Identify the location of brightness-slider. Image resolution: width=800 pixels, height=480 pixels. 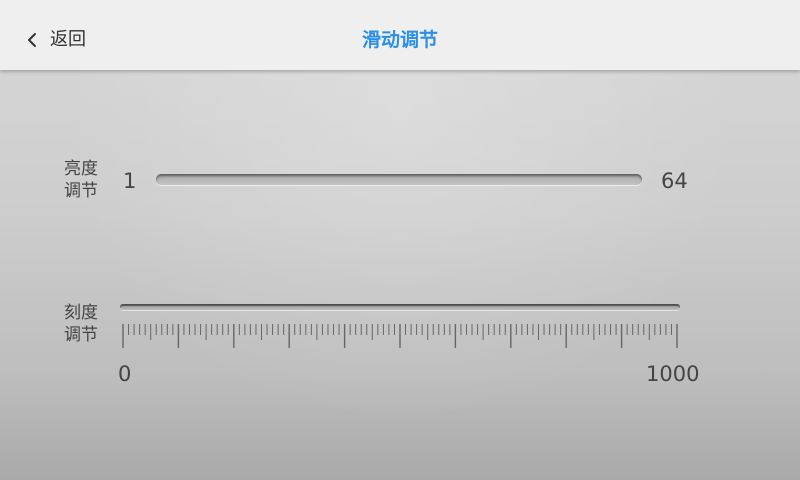
(399, 179).